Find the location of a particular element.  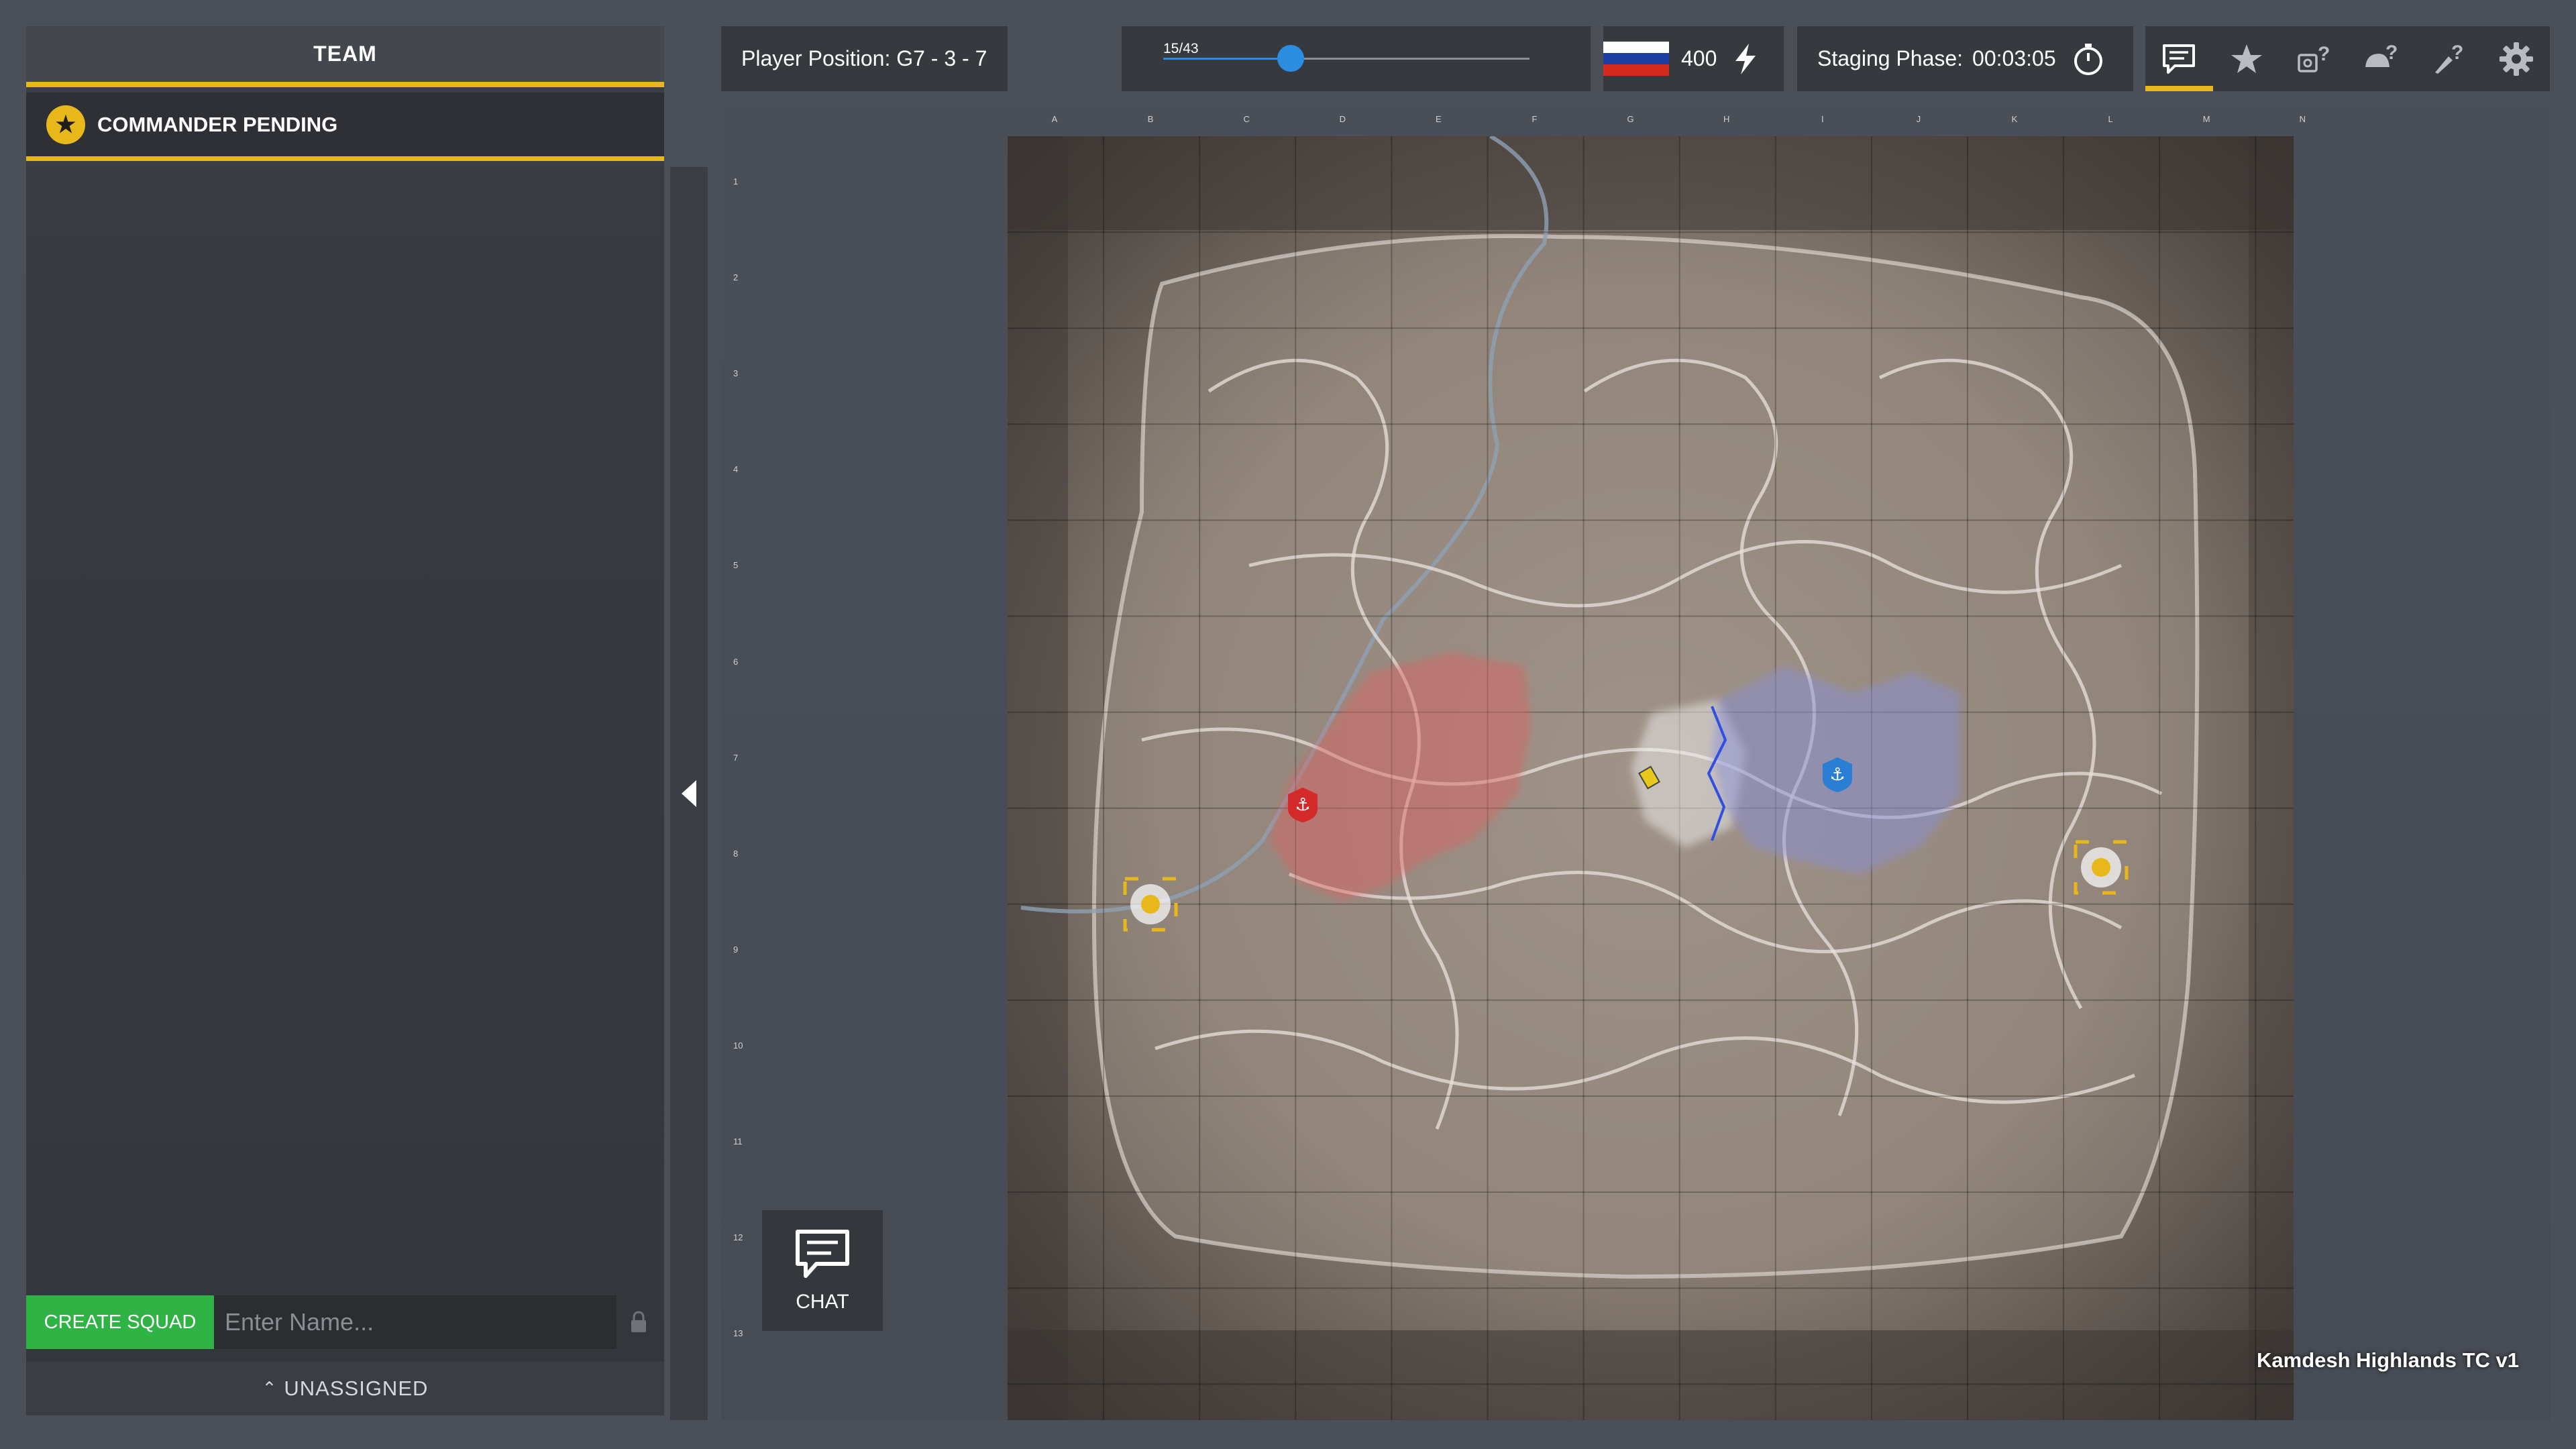

kit-help-button: ? is located at coordinates (2382, 58).